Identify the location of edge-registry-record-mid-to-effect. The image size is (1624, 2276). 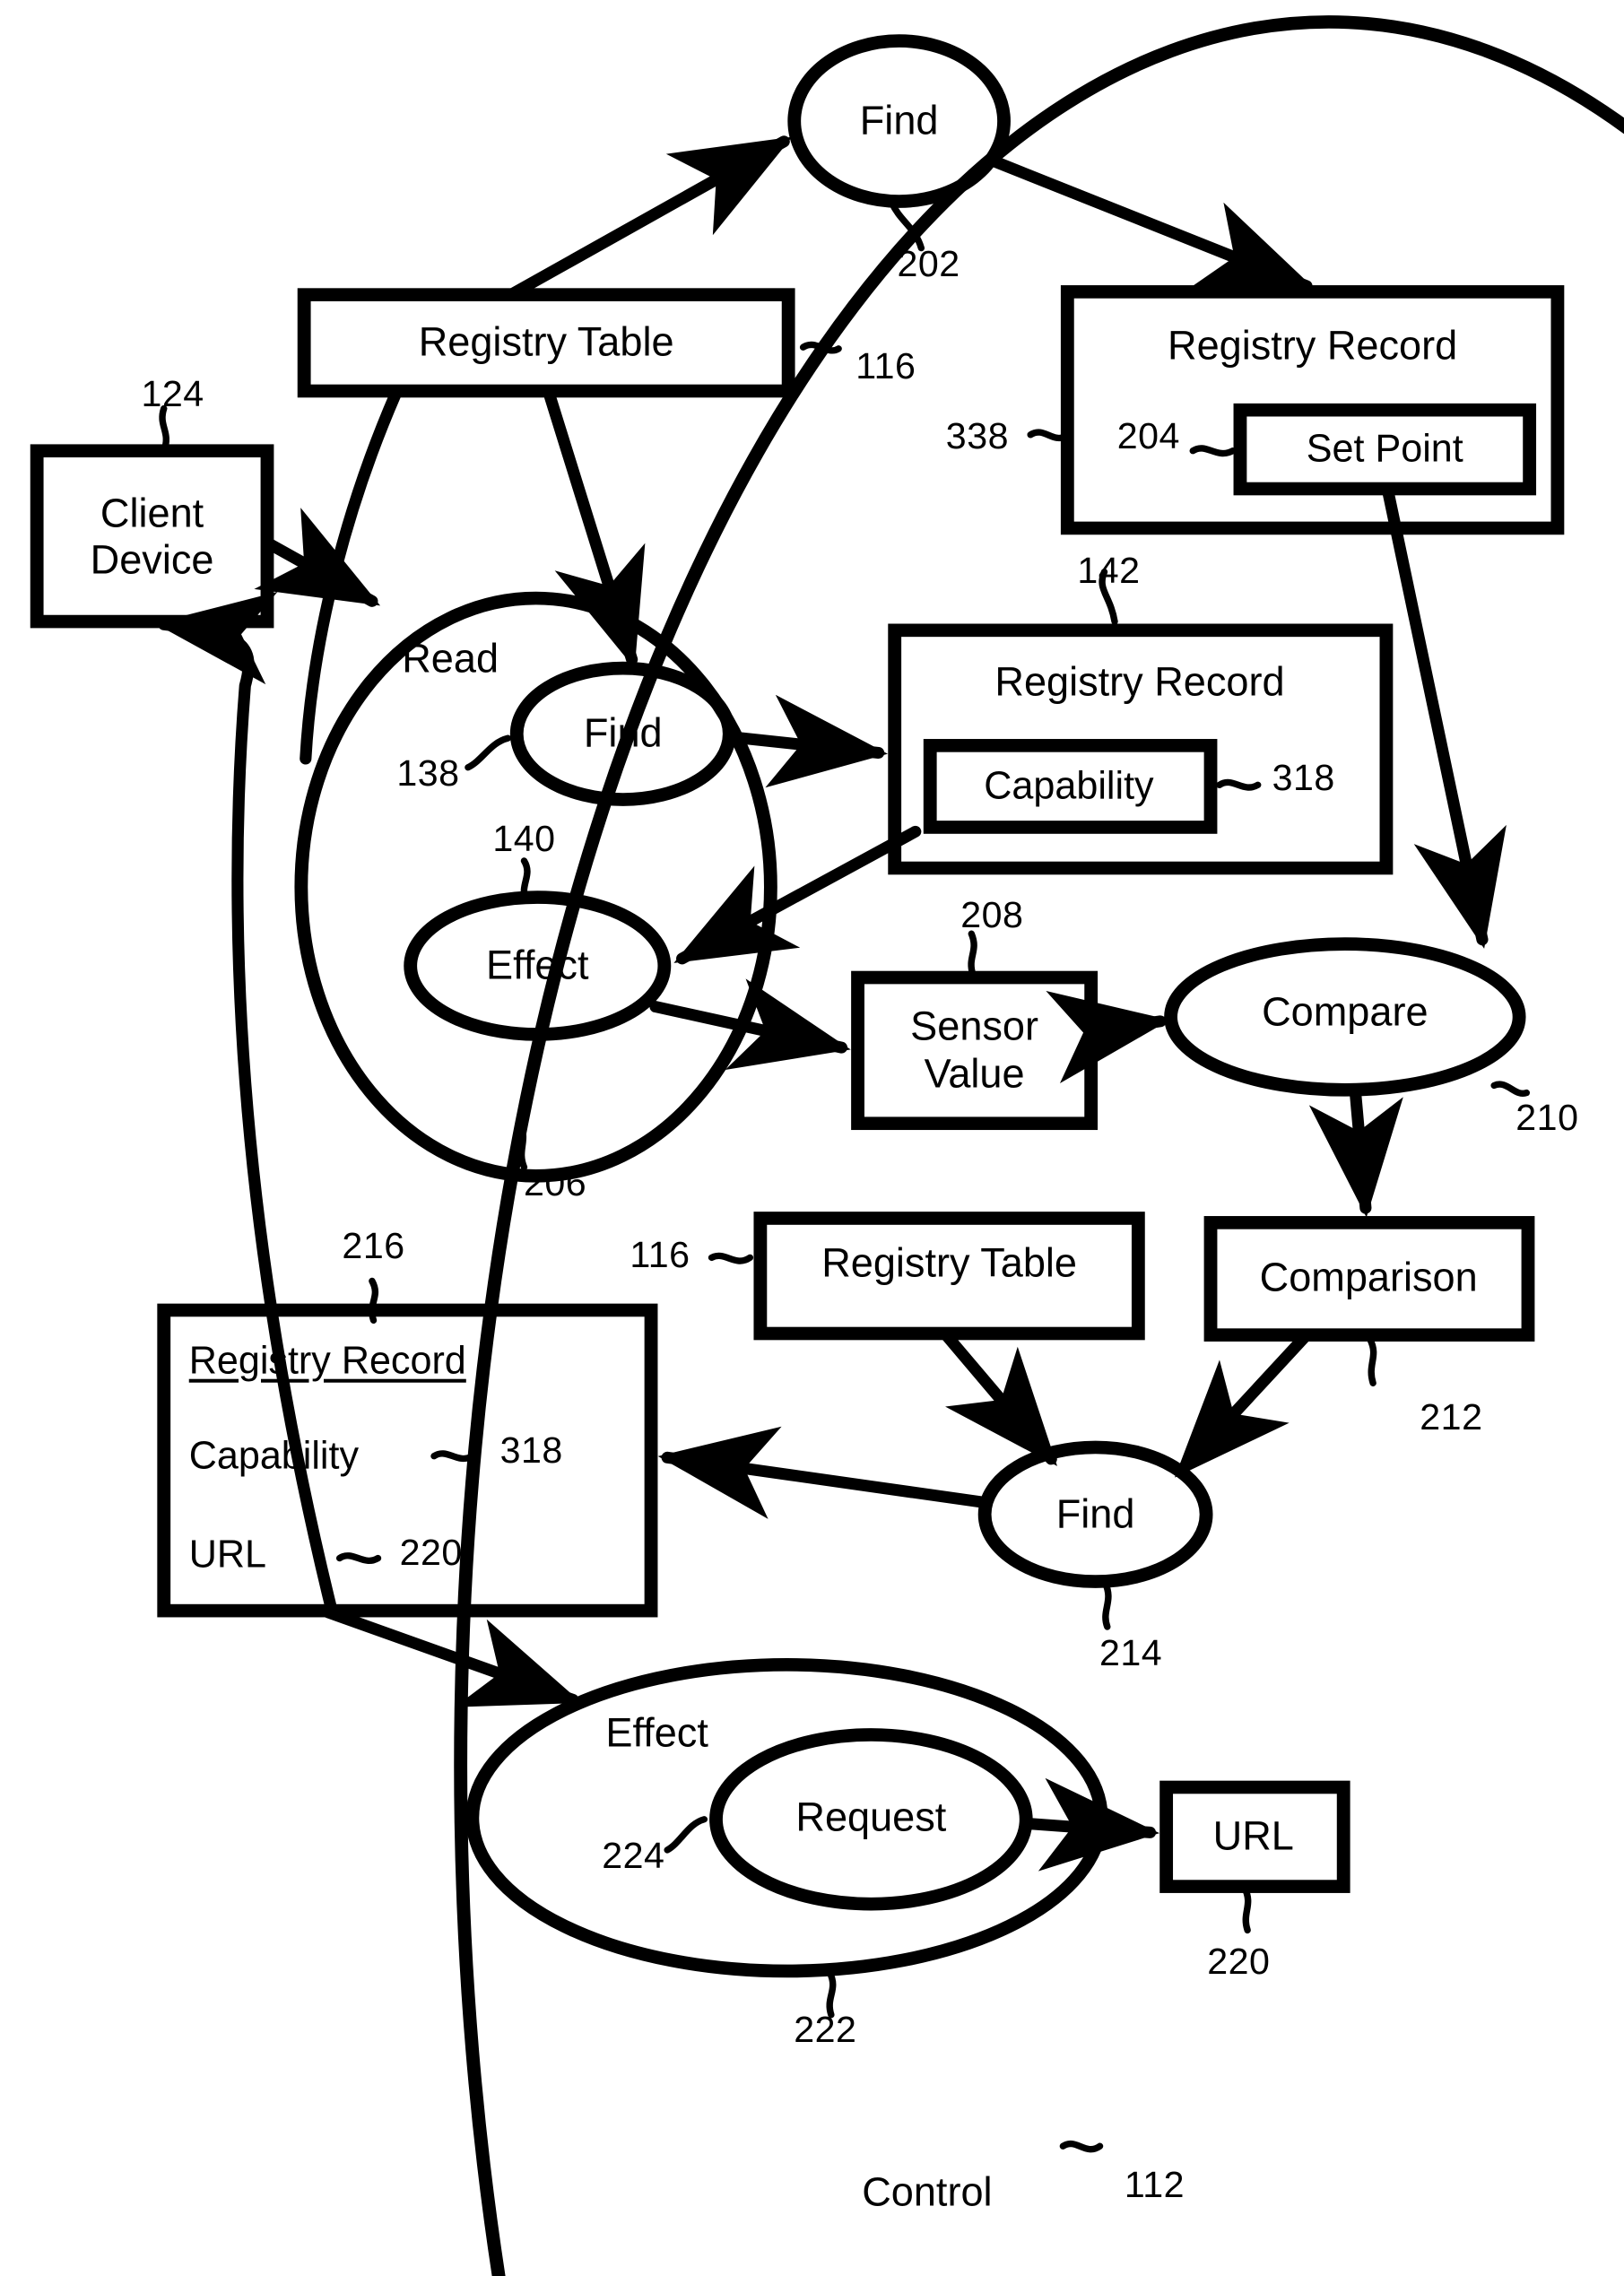
(797, 895).